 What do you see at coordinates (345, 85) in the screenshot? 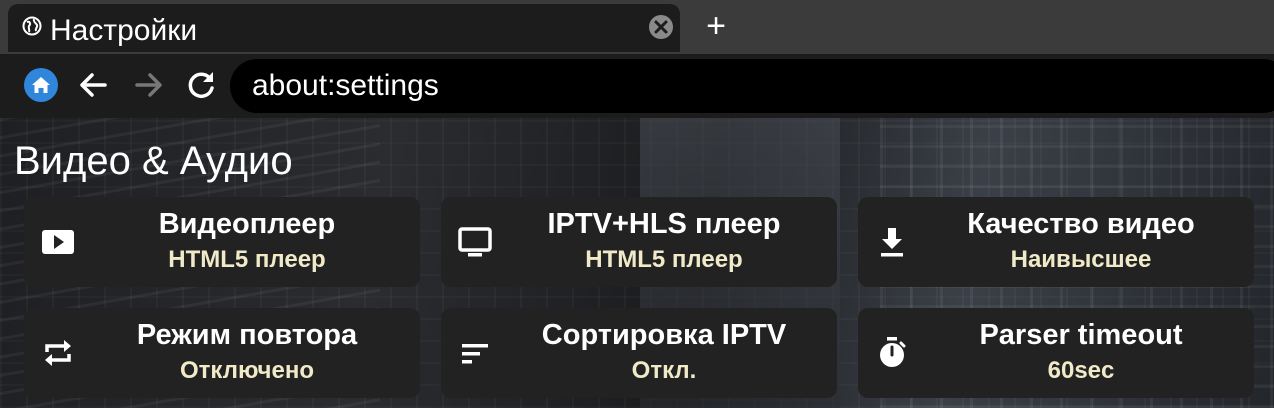
I see `address-text: about:settings` at bounding box center [345, 85].